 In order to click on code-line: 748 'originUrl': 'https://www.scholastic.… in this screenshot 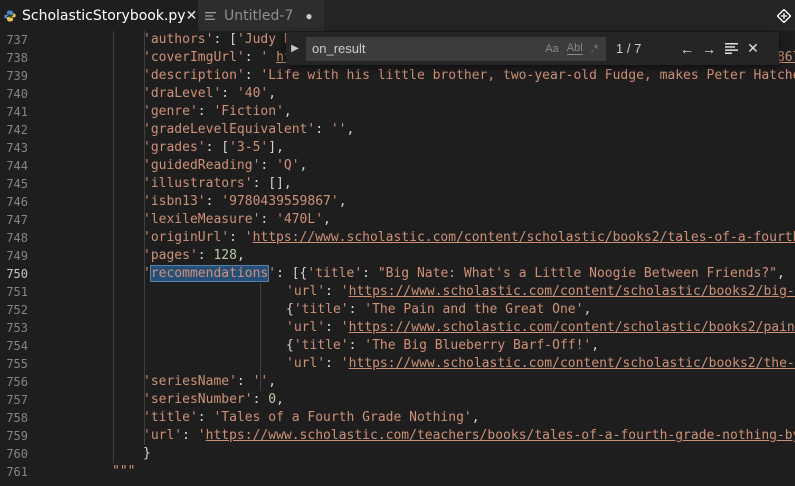, I will do `click(397, 238)`.